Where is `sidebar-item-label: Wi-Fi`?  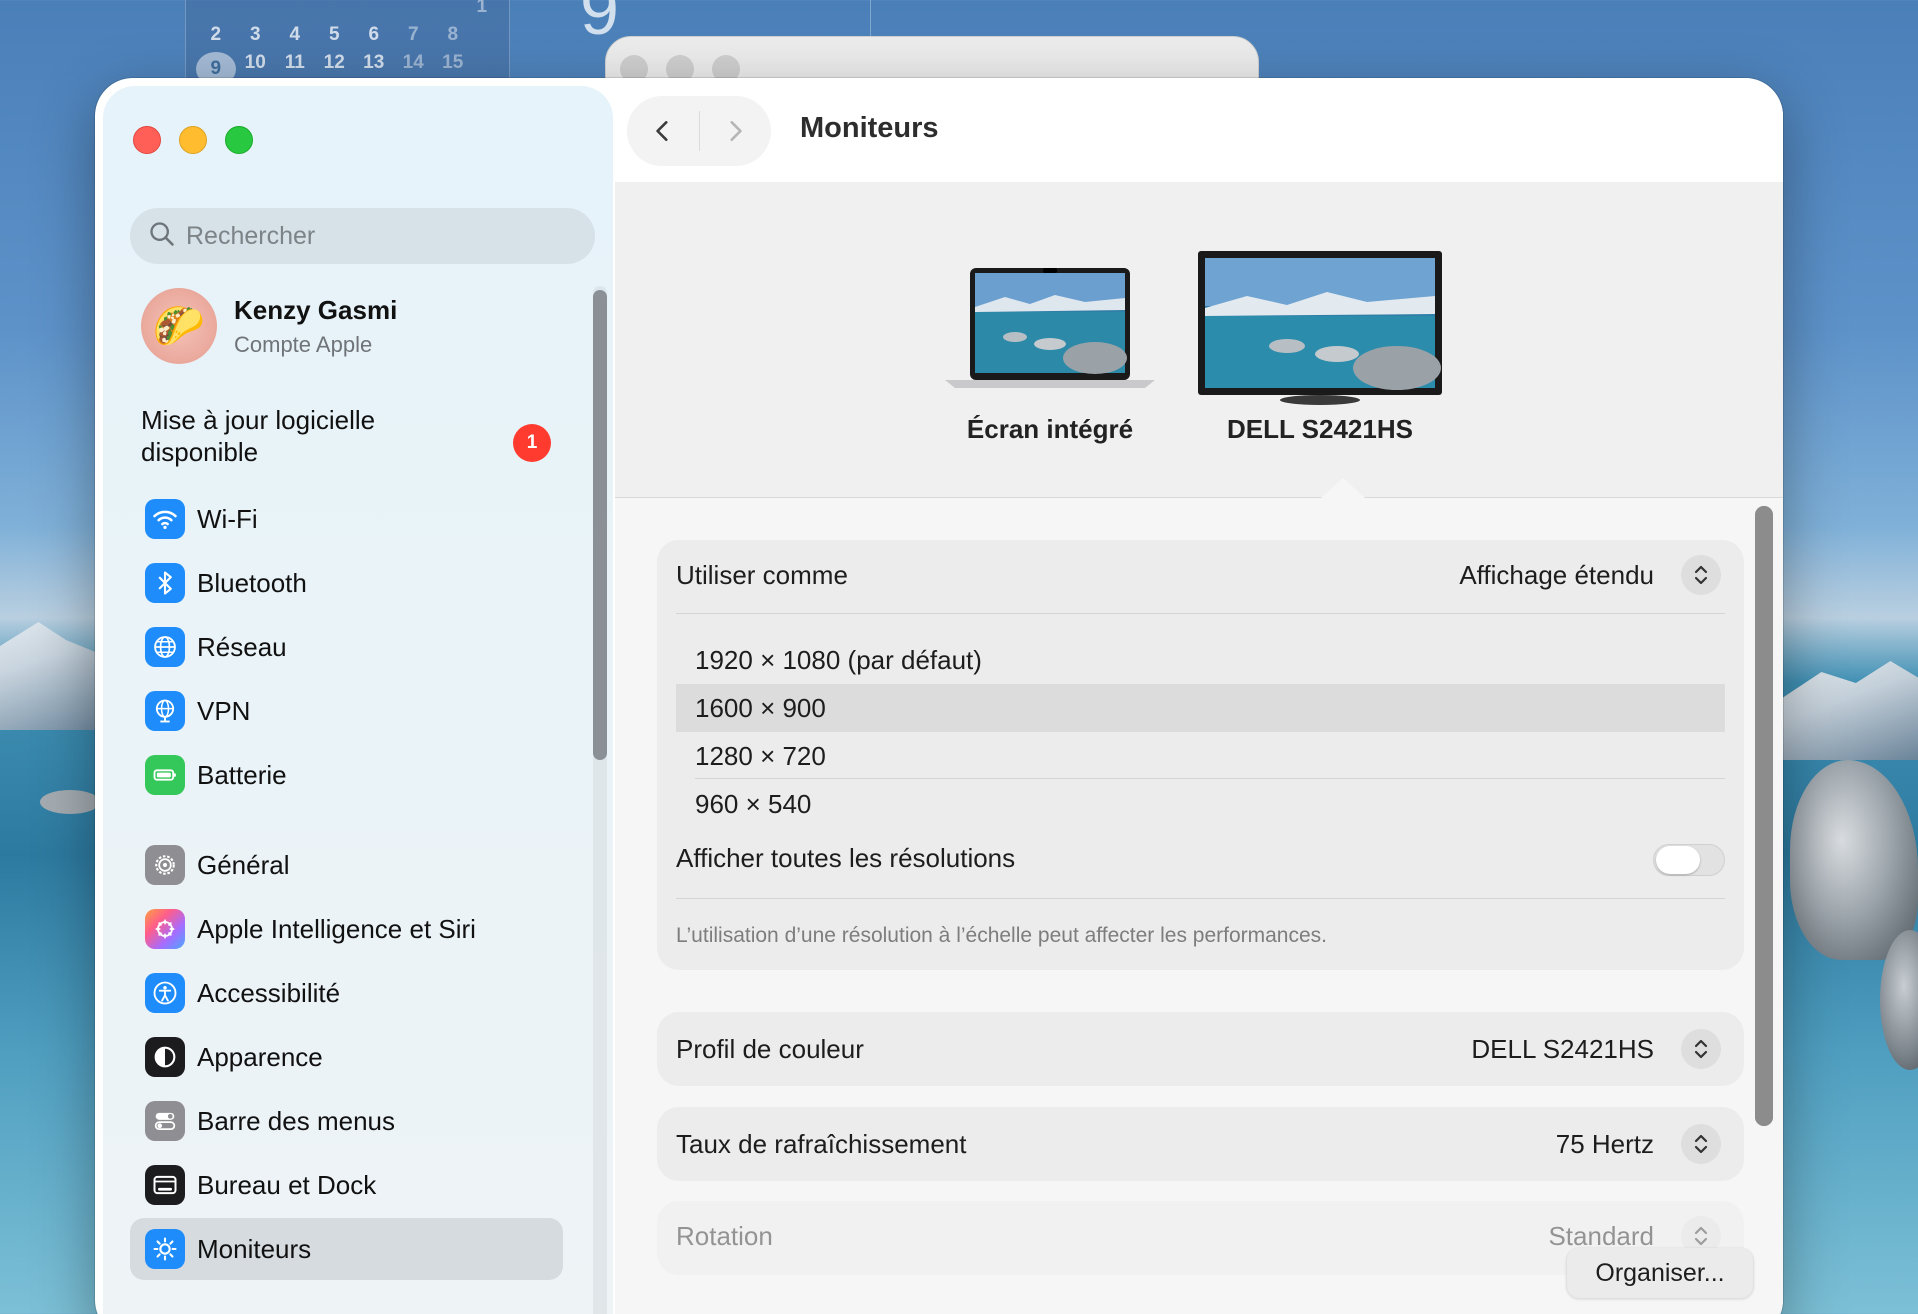 sidebar-item-label: Wi-Fi is located at coordinates (227, 518).